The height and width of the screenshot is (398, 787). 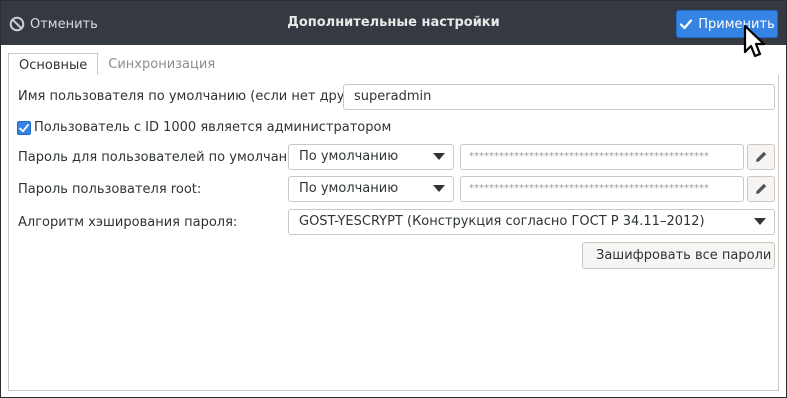 I want to click on tab-sync: Синхронизация, so click(x=161, y=64).